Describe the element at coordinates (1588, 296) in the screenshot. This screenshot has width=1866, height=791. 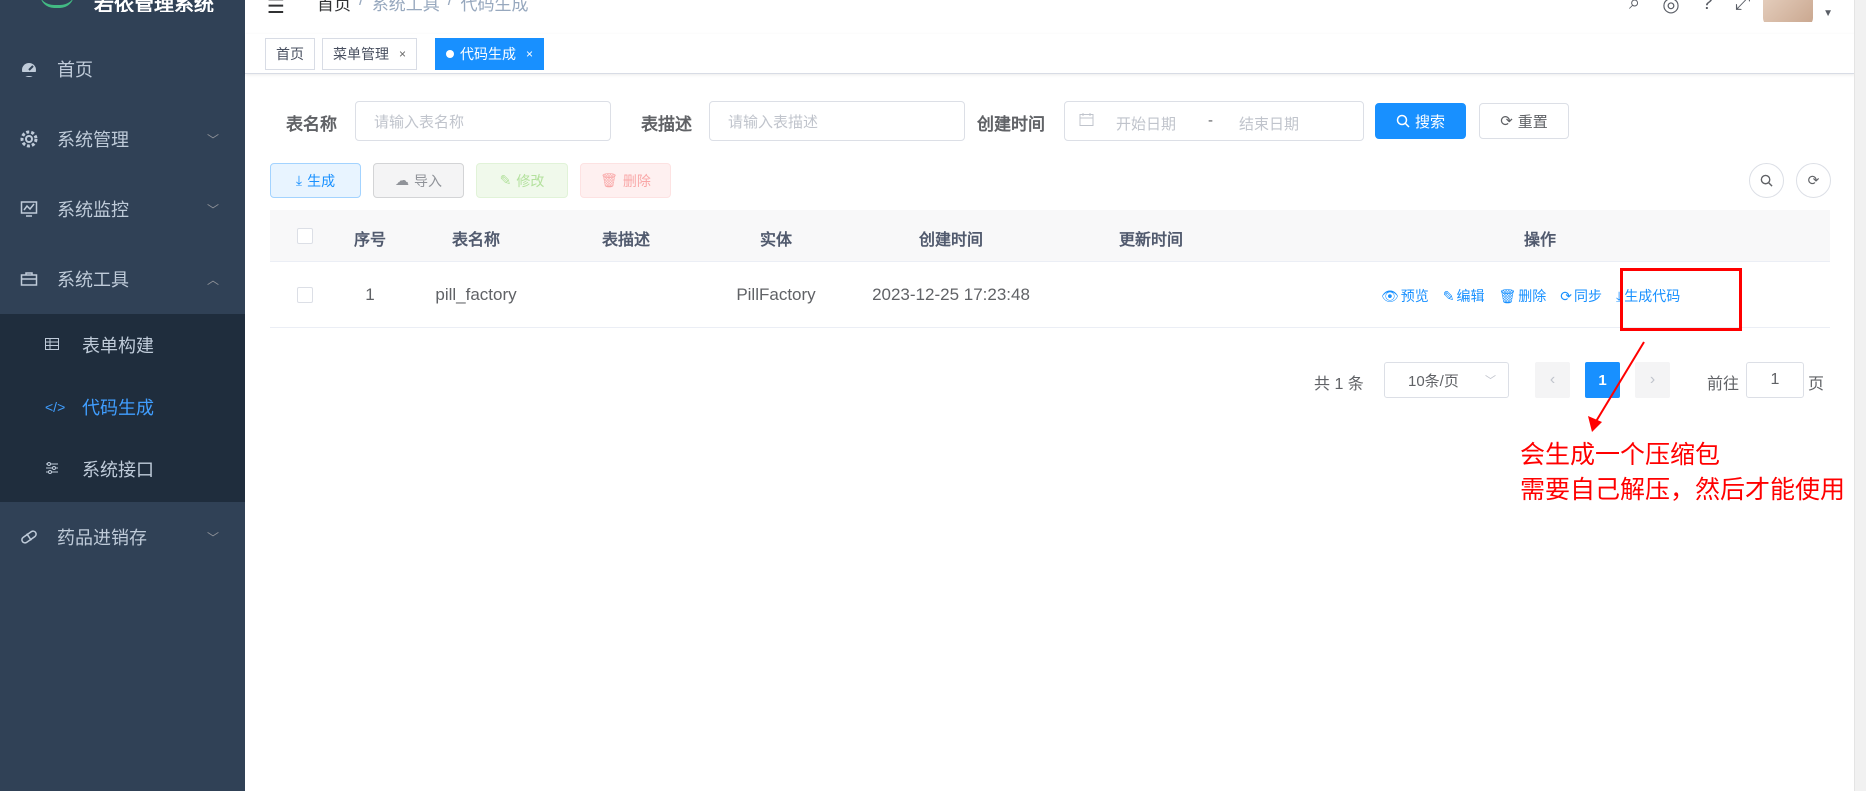
I see `action-label: 同步` at that location.